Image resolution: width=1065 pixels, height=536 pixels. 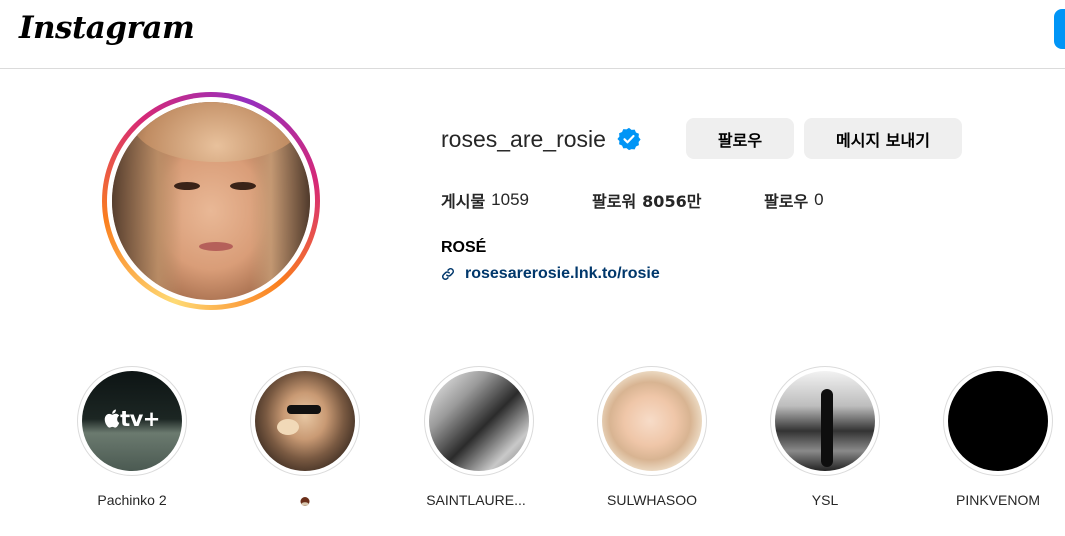 I want to click on appletv-logo-icon: tv+, so click(x=132, y=419).